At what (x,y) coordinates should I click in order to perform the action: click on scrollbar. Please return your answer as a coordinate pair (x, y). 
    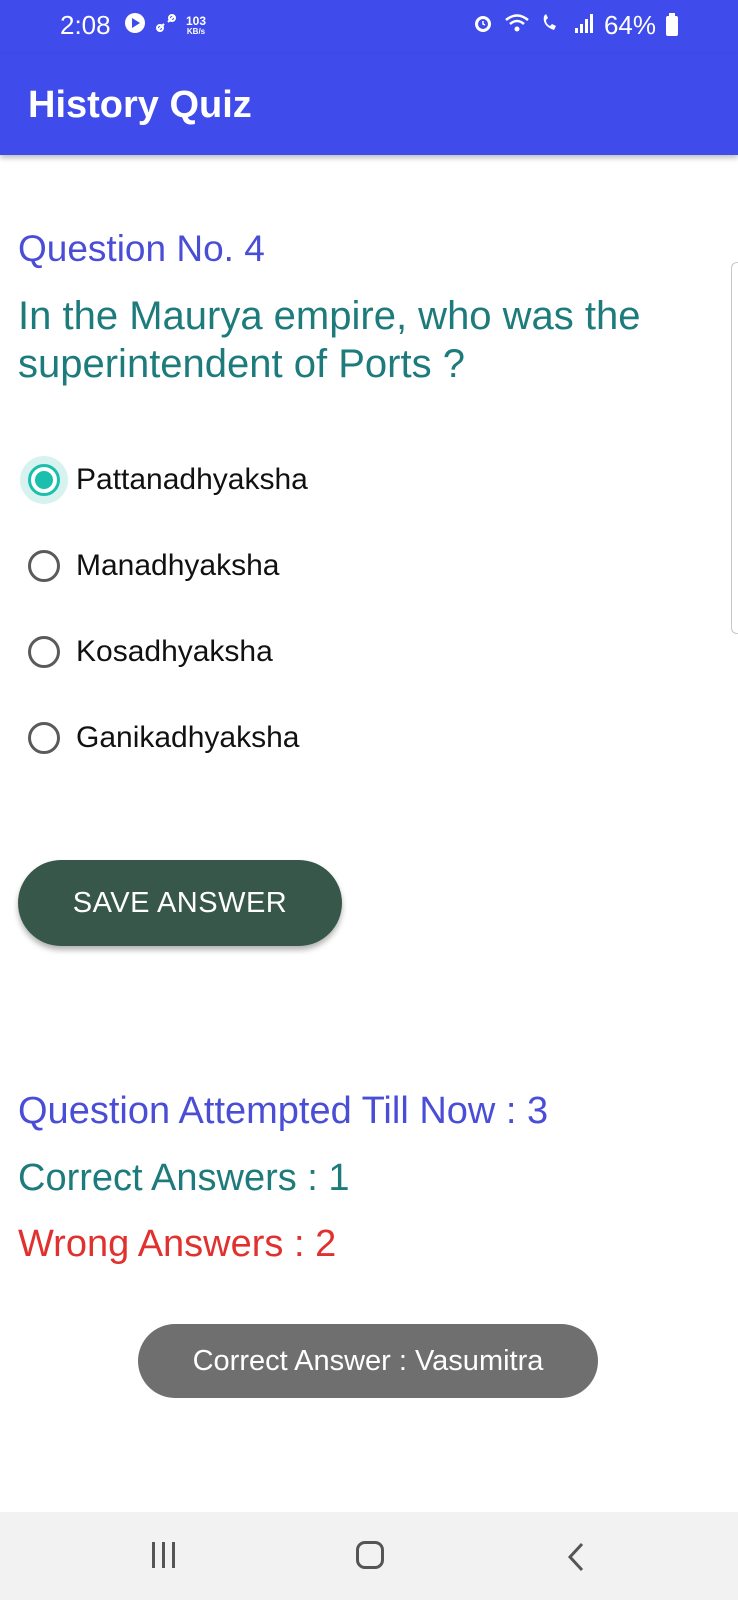
    Looking at the image, I should click on (734, 448).